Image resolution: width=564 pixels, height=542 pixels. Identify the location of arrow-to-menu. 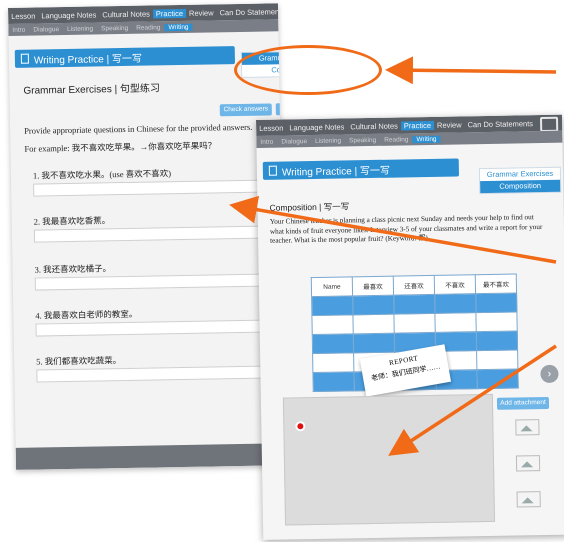
(471, 70).